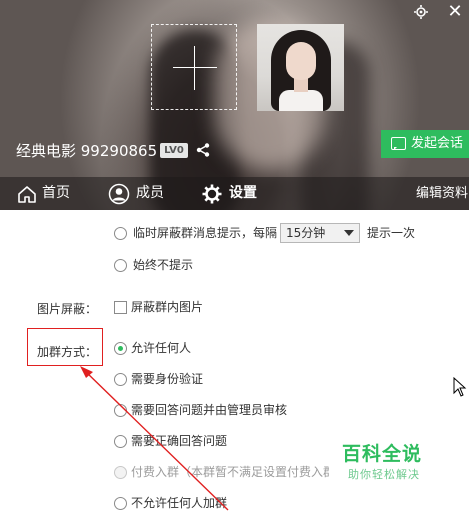 The width and height of the screenshot is (469, 511). I want to click on home-icon, so click(27, 194).